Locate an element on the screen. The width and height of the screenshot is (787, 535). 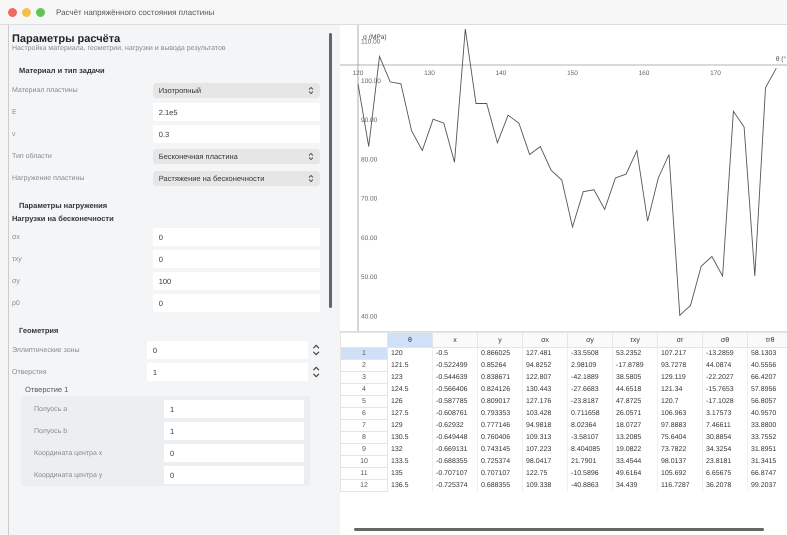
panel-title: Параметры расчёта is located at coordinates (66, 39).